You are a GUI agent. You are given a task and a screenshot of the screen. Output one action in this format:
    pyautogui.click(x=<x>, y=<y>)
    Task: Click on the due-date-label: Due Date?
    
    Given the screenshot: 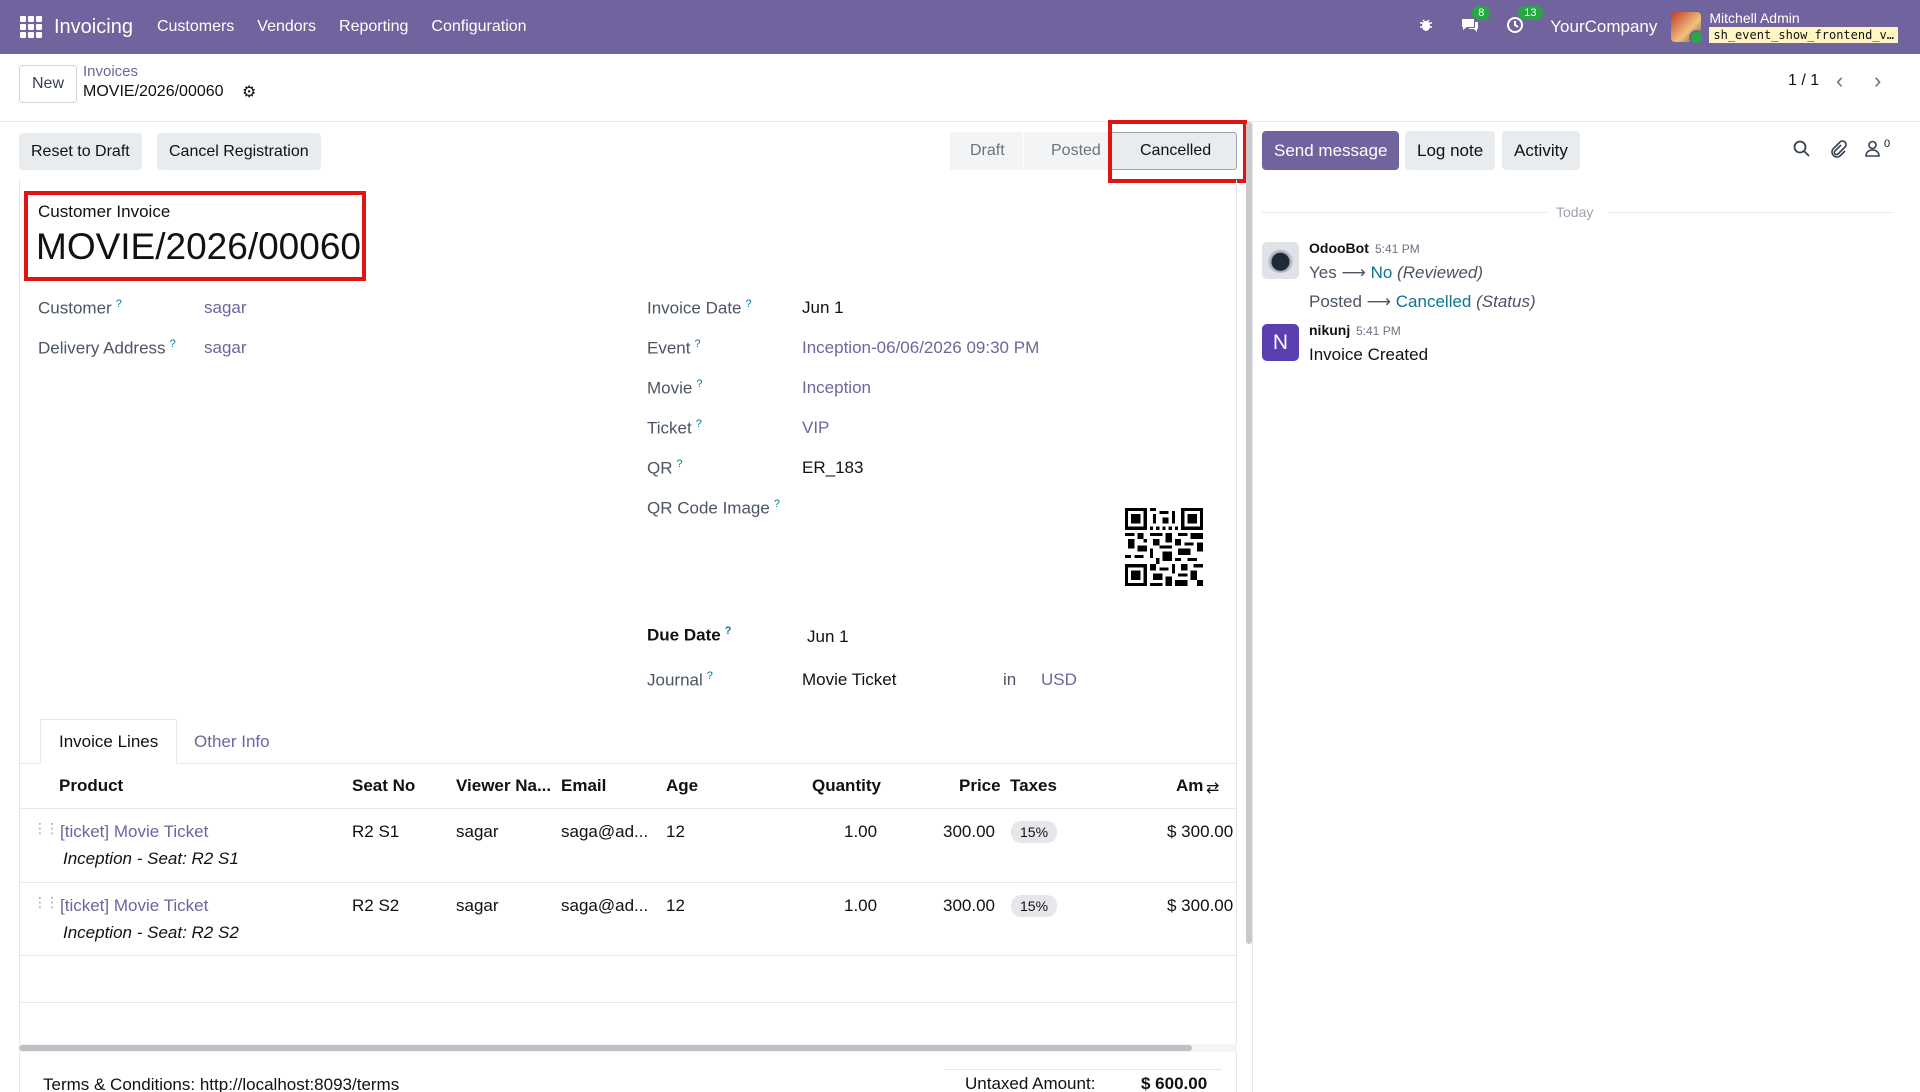 What is the action you would take?
    pyautogui.click(x=689, y=635)
    